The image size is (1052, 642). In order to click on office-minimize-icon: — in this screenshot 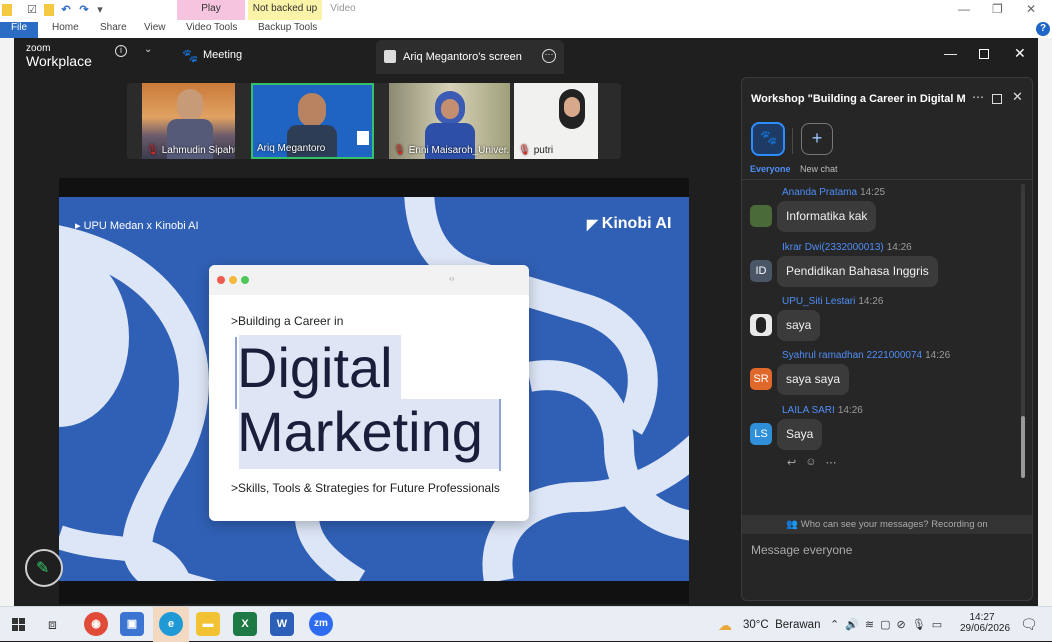, I will do `click(964, 9)`.